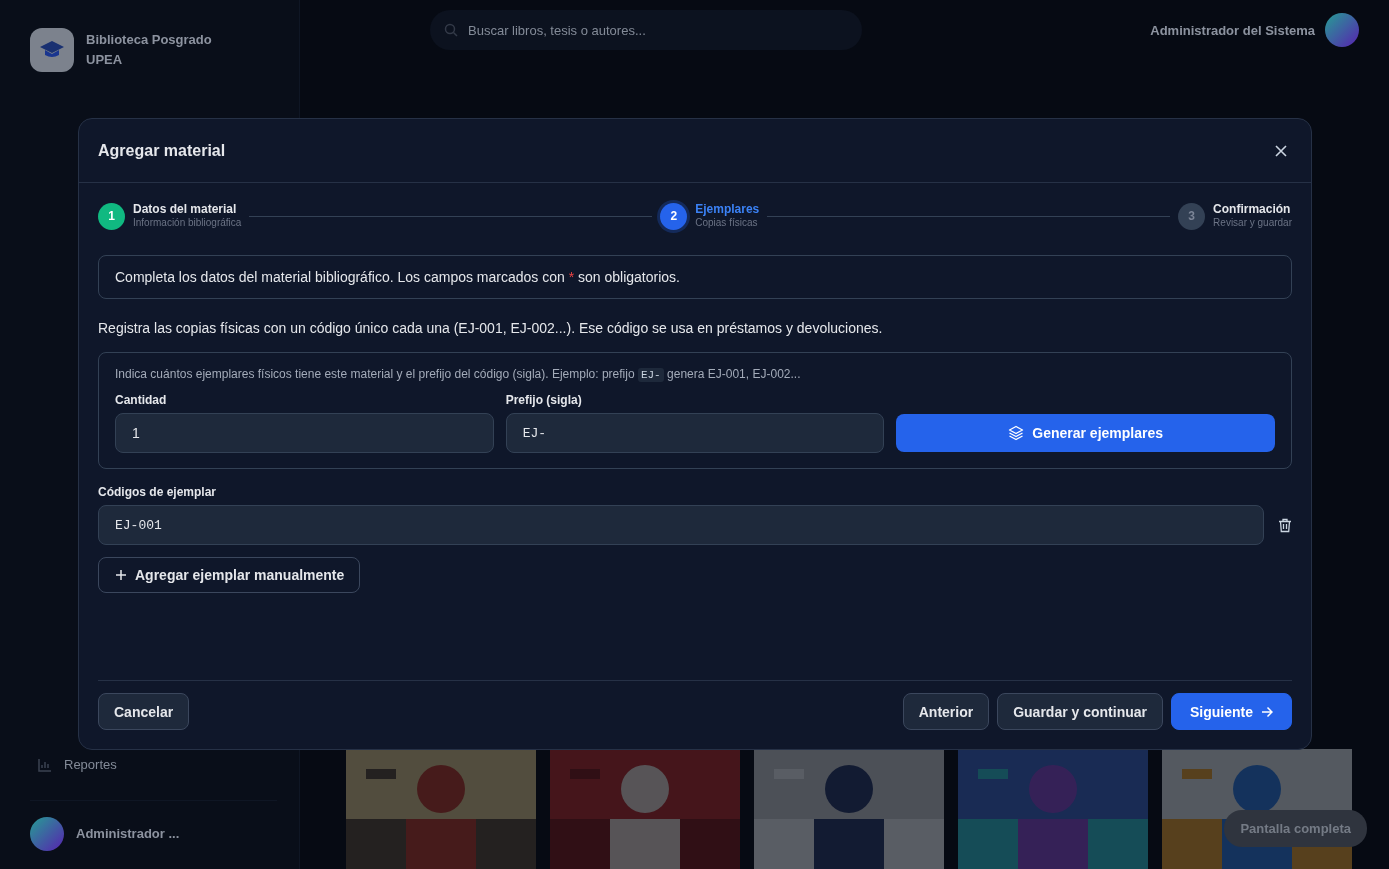 The image size is (1389, 869). Describe the element at coordinates (681, 525) in the screenshot. I see `copy-code-field: EJ-001` at that location.